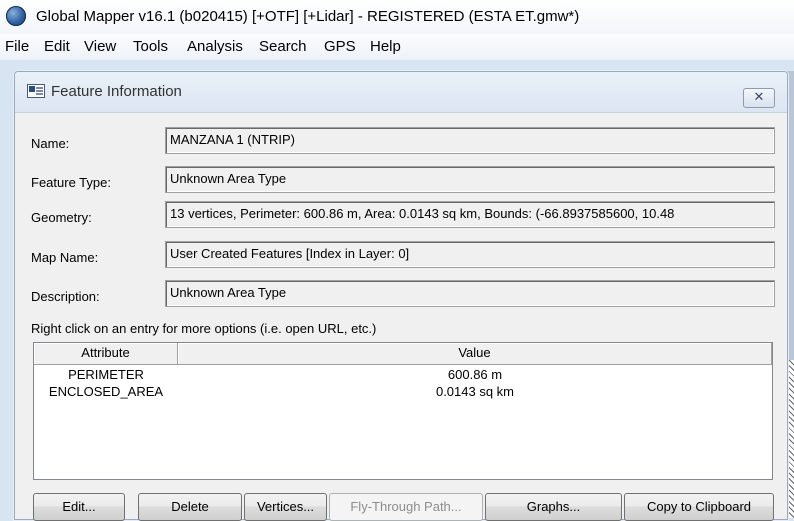 This screenshot has height=521, width=794. What do you see at coordinates (50, 143) in the screenshot?
I see `name-label: Name:` at bounding box center [50, 143].